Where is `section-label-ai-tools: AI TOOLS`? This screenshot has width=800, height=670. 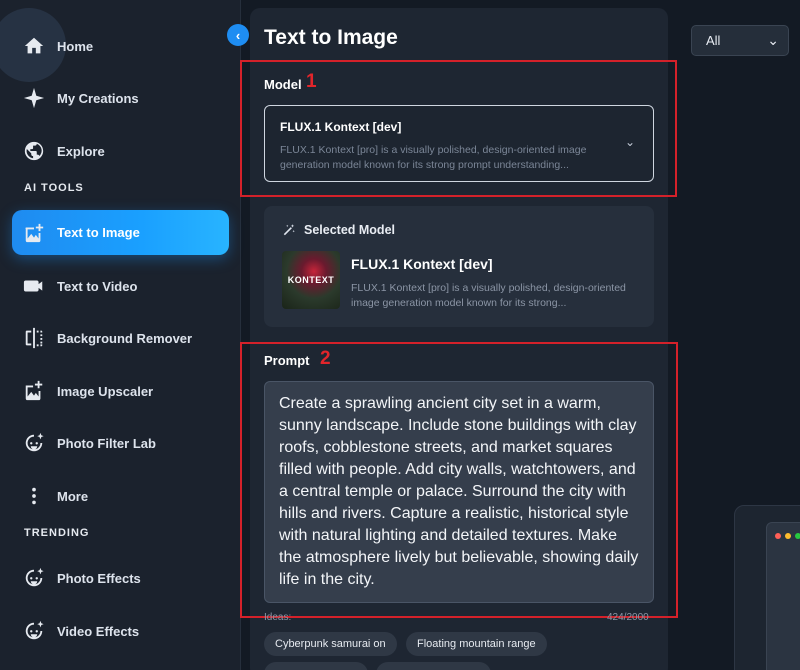
section-label-ai-tools: AI TOOLS is located at coordinates (54, 188).